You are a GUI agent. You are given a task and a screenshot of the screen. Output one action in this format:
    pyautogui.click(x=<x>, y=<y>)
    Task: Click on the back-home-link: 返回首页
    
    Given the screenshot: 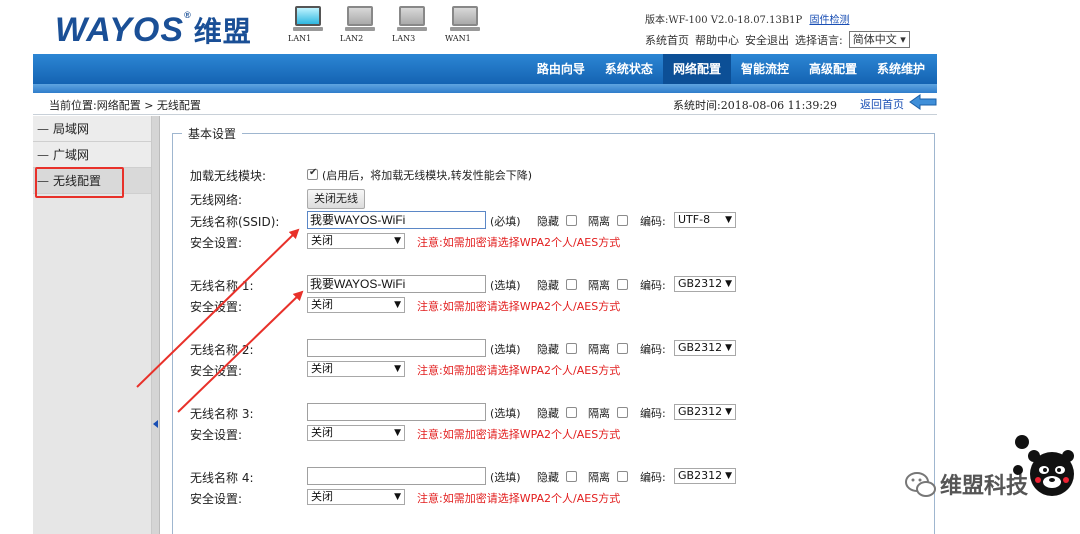 What is the action you would take?
    pyautogui.click(x=882, y=104)
    